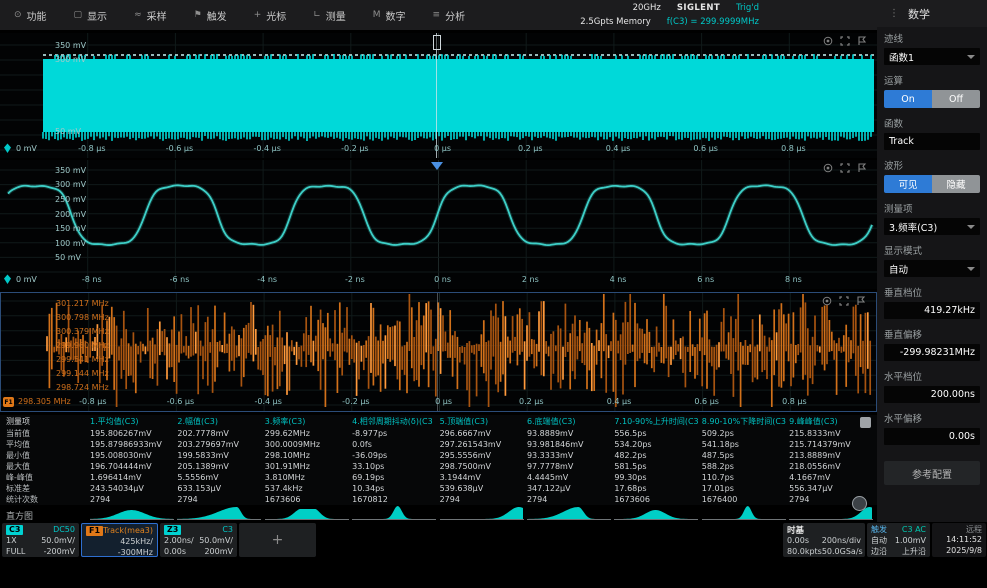 Image resolution: width=987 pixels, height=588 pixels. I want to click on operation-toggle: On Off, so click(932, 99).